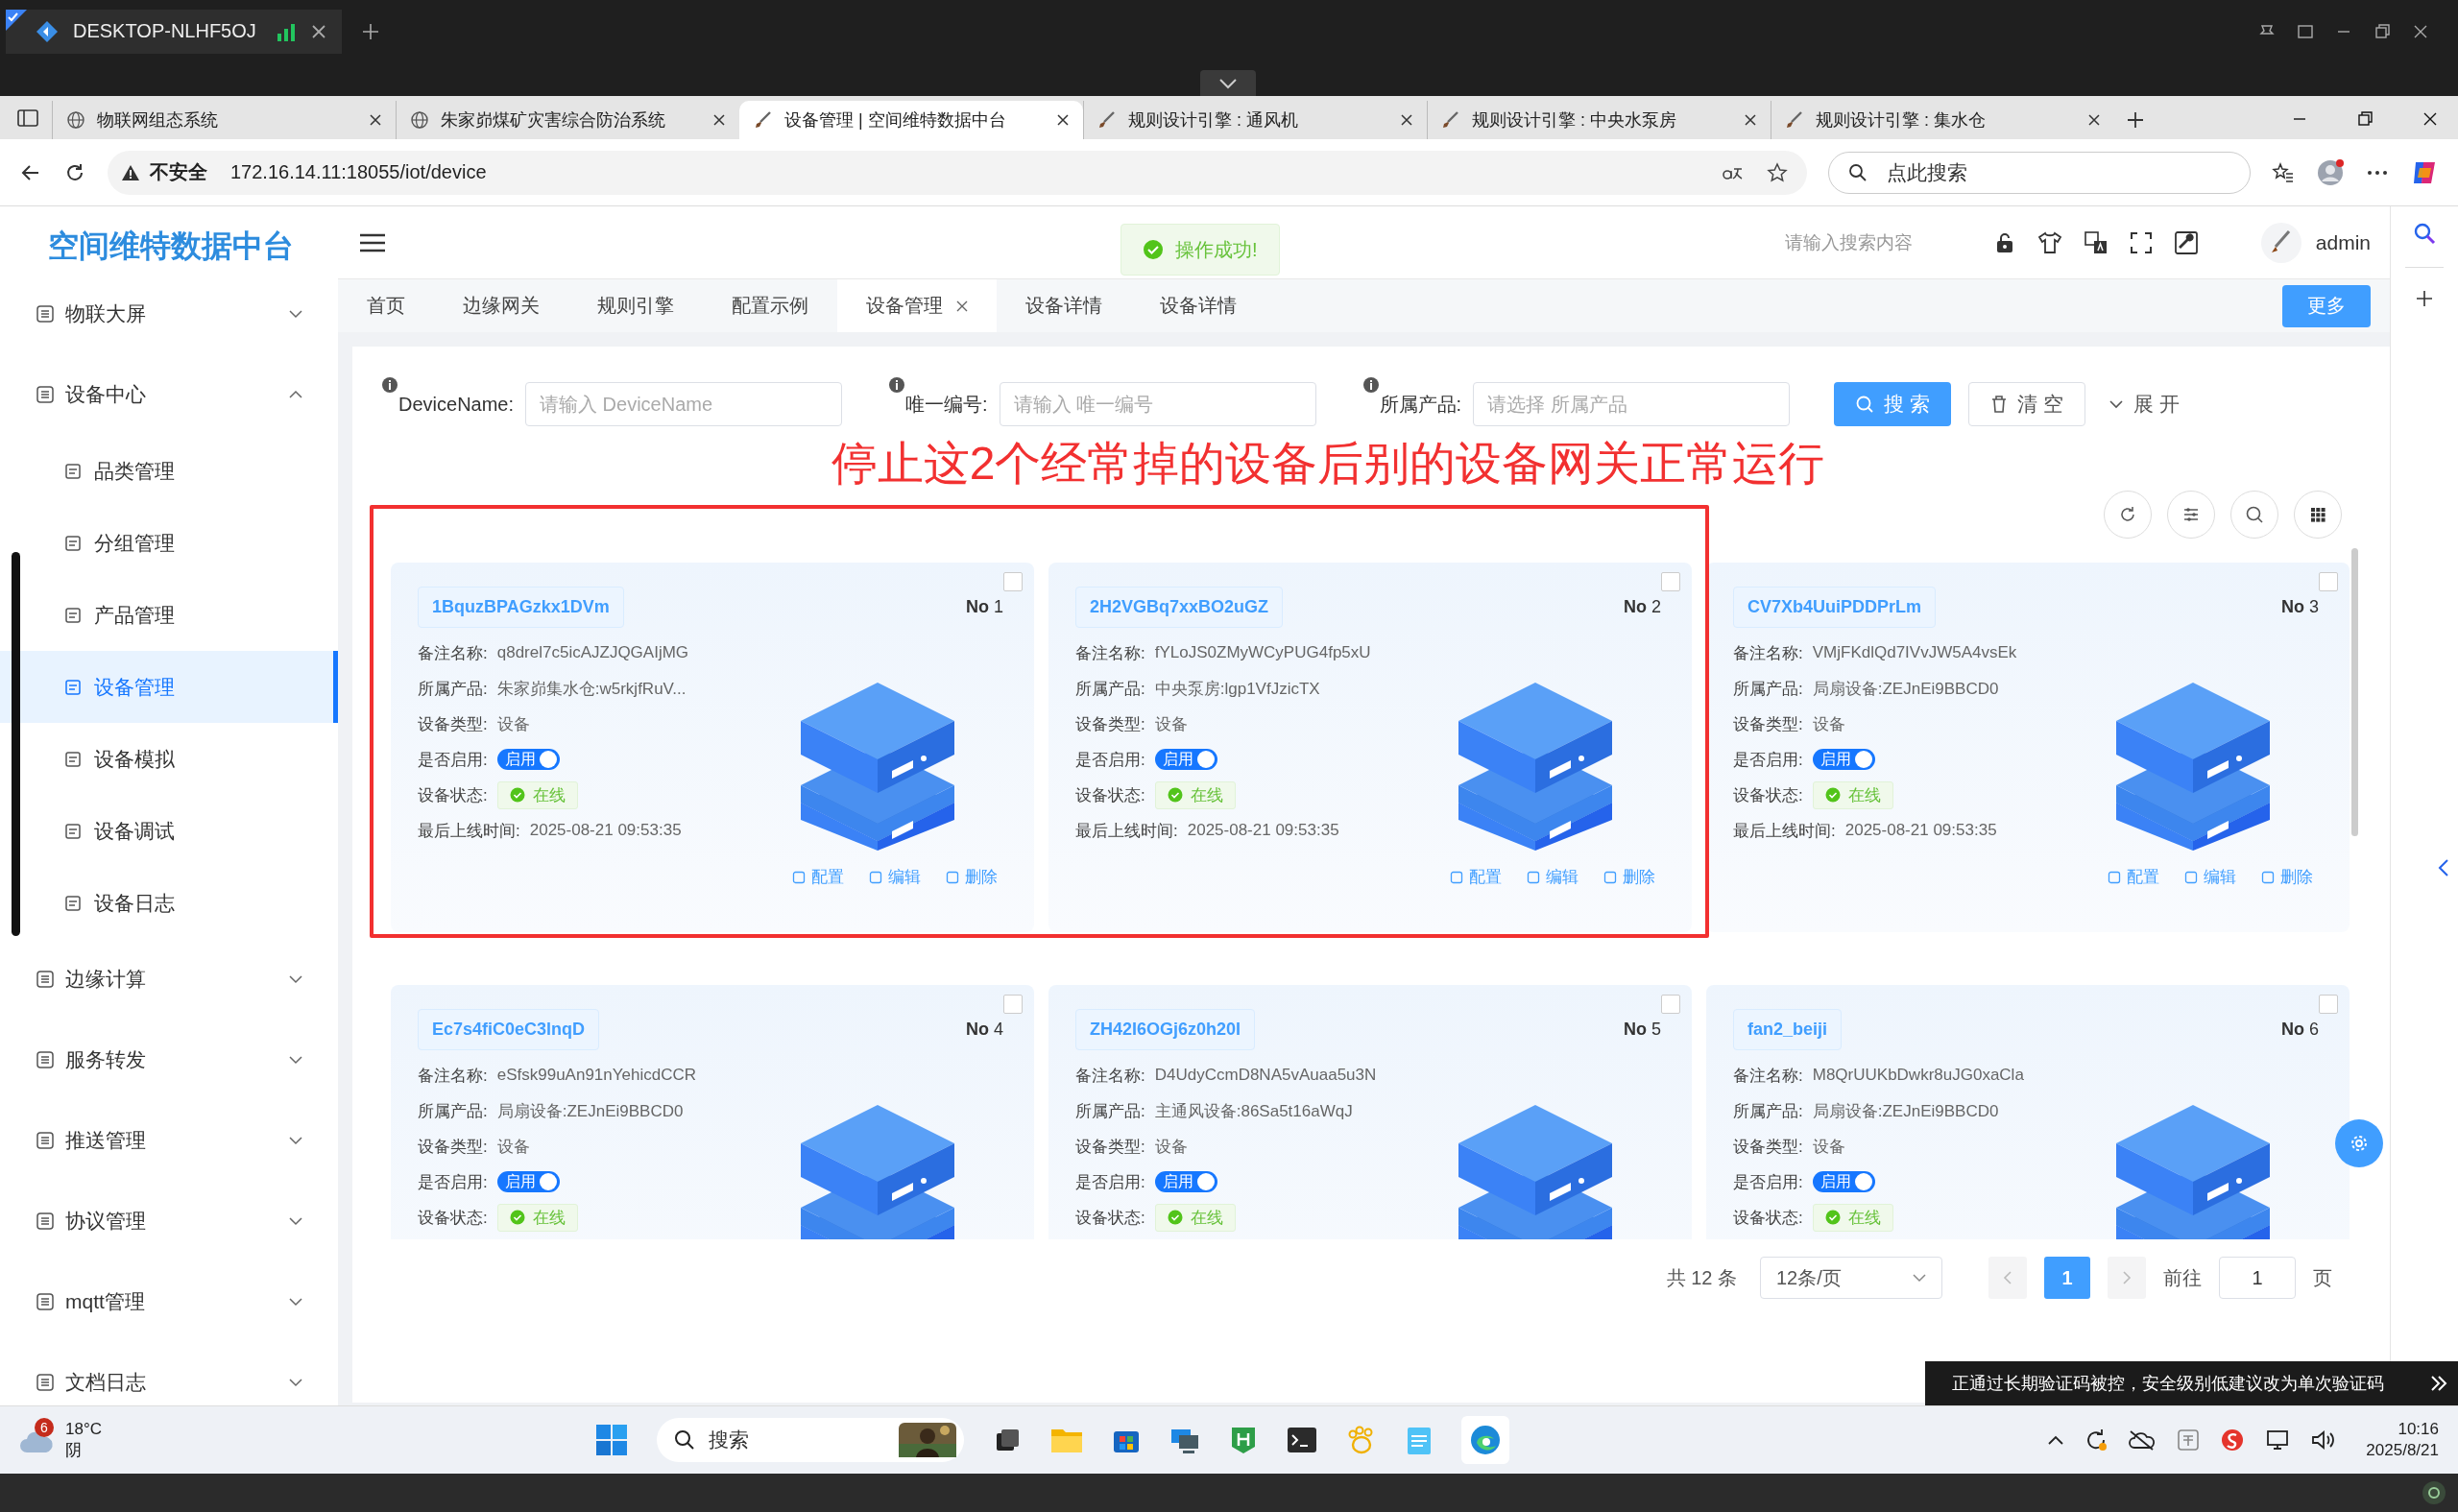 The height and width of the screenshot is (1512, 2458). I want to click on filter-input: 请选择 所属产品, so click(1632, 404).